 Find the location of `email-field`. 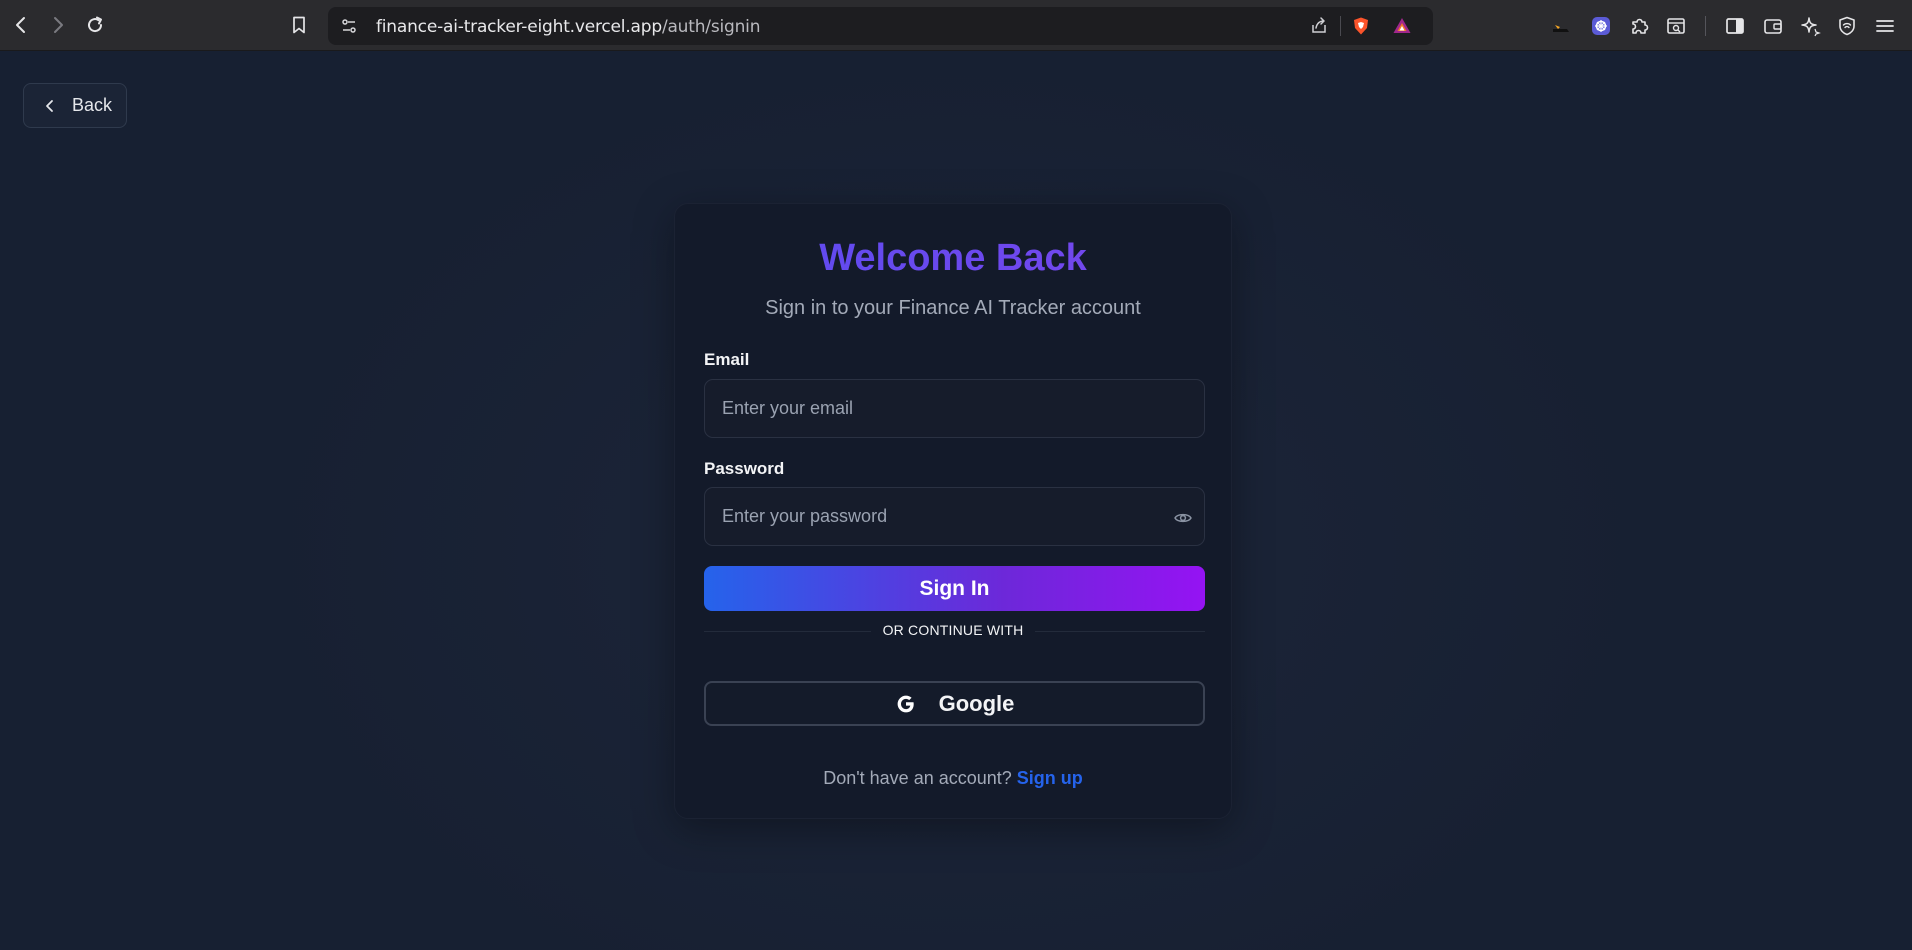

email-field is located at coordinates (954, 408).